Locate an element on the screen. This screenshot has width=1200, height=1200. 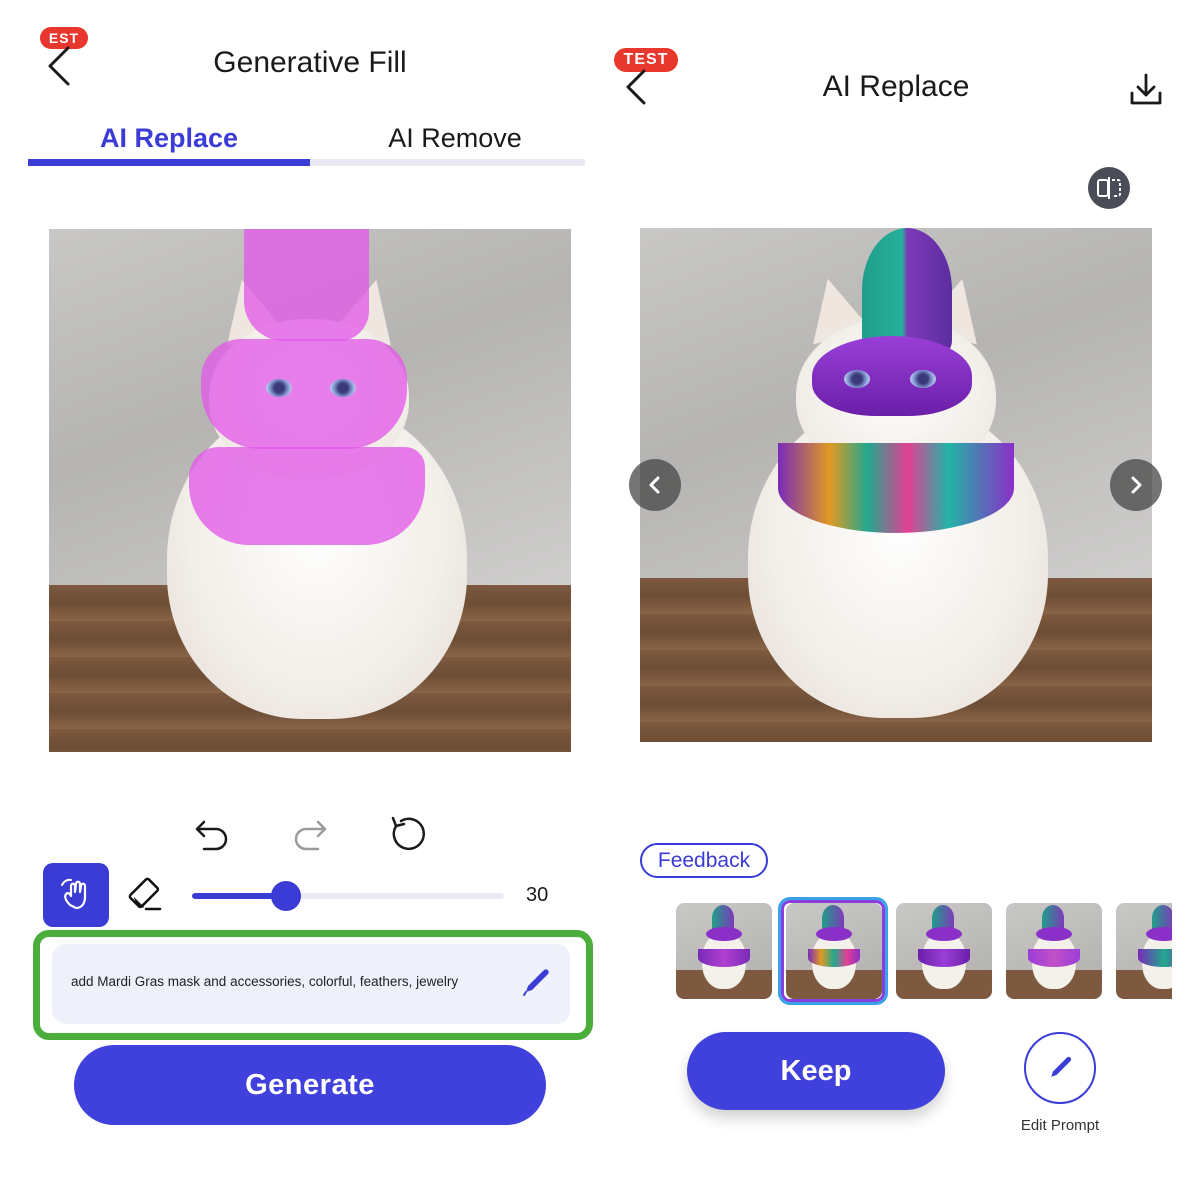
mask-stroke-face is located at coordinates (304, 394).